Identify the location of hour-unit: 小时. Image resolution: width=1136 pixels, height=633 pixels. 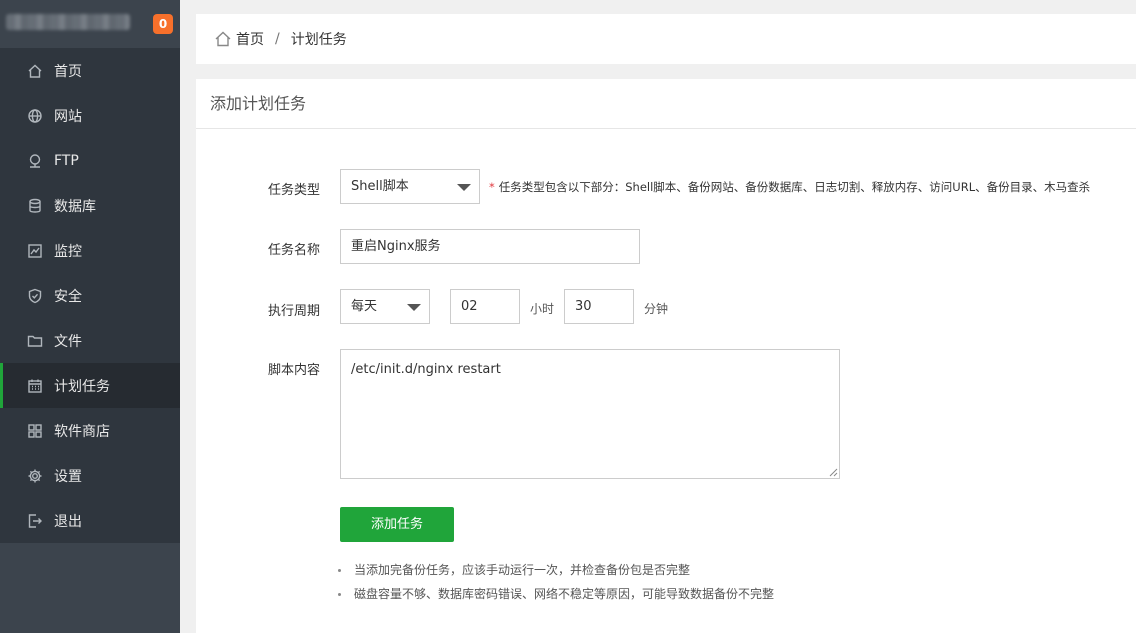
(542, 309).